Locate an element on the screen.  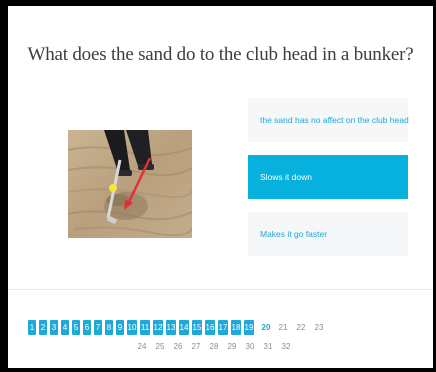
page-button: 26 is located at coordinates (178, 346).